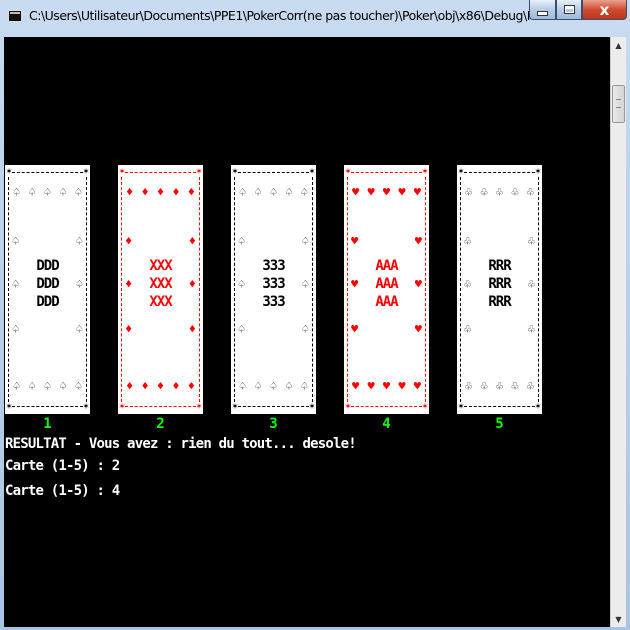 The image size is (630, 630). I want to click on scroll-down-arrow-icon: ▼, so click(618, 619).